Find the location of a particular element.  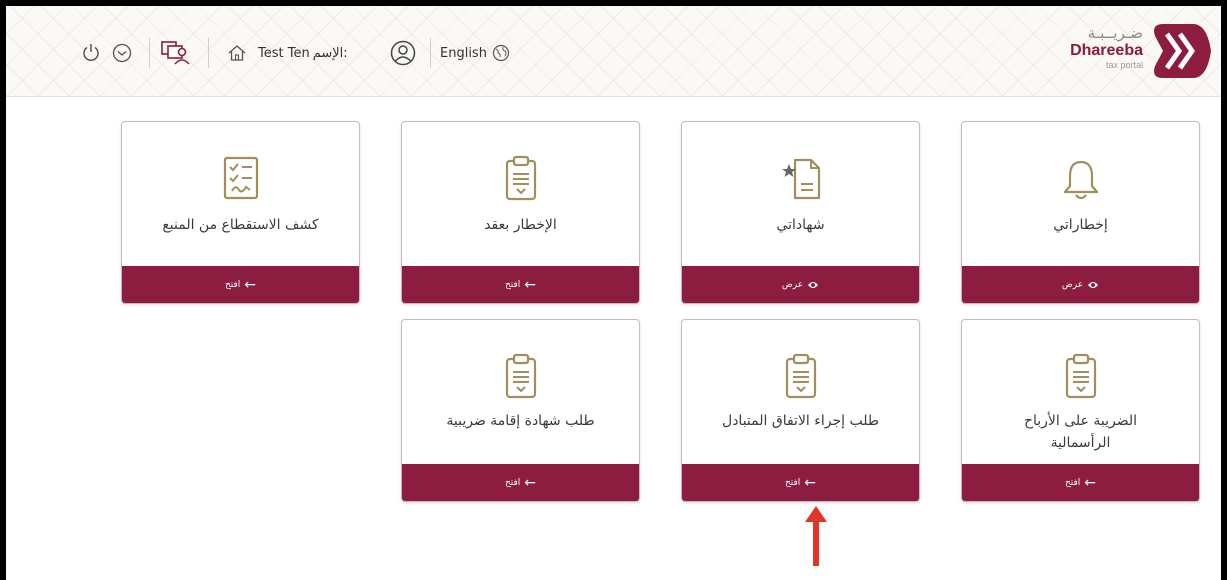

card-title: طلب شهادة إقامة ضريبية is located at coordinates (520, 421).